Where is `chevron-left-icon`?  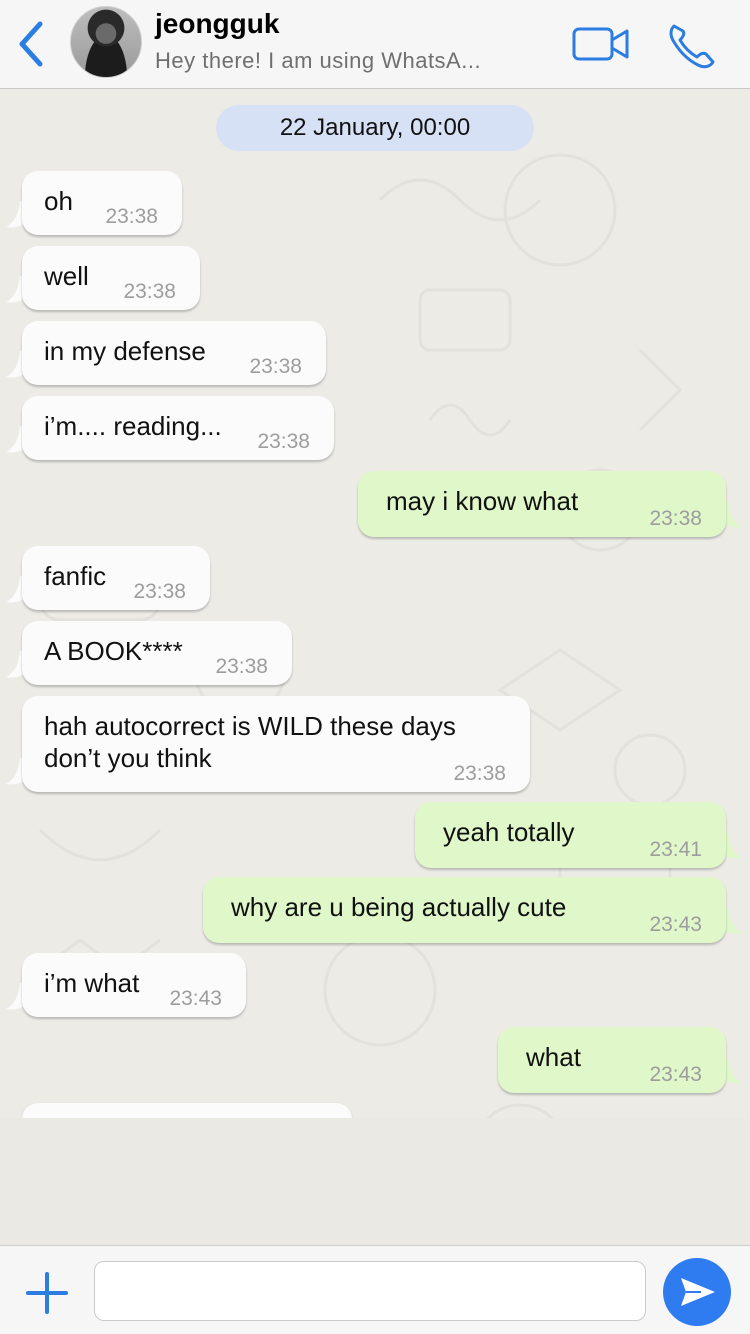
chevron-left-icon is located at coordinates (31, 44).